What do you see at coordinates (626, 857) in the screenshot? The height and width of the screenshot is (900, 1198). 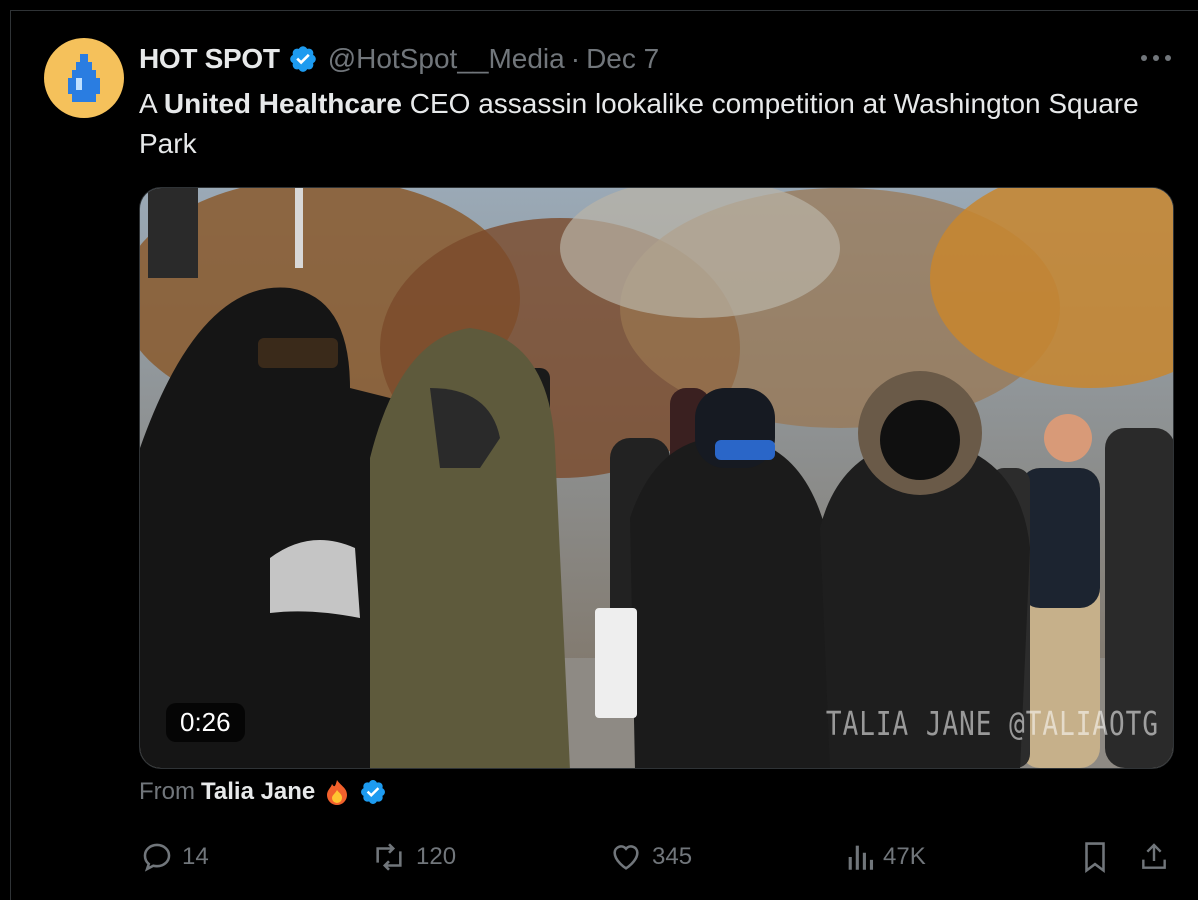 I see `like-icon` at bounding box center [626, 857].